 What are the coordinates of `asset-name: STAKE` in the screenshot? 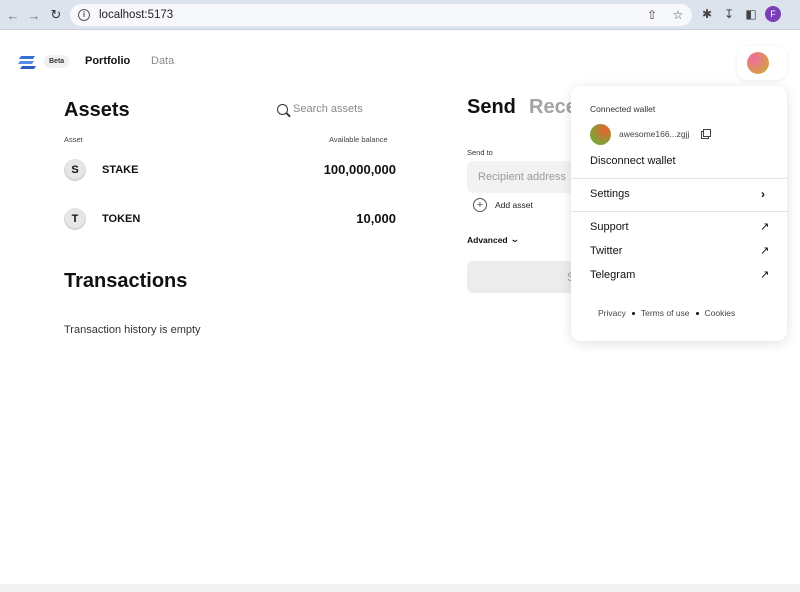 It's located at (120, 170).